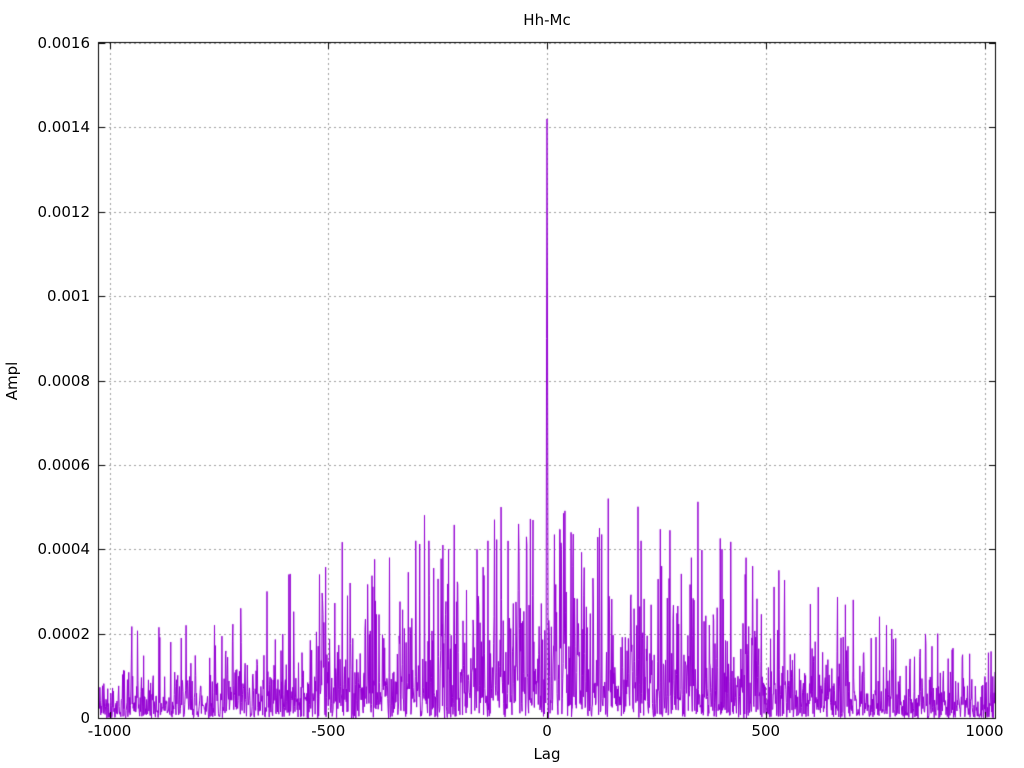 This screenshot has width=1024, height=768. I want to click on x-tick-label: -1000, so click(109, 731).